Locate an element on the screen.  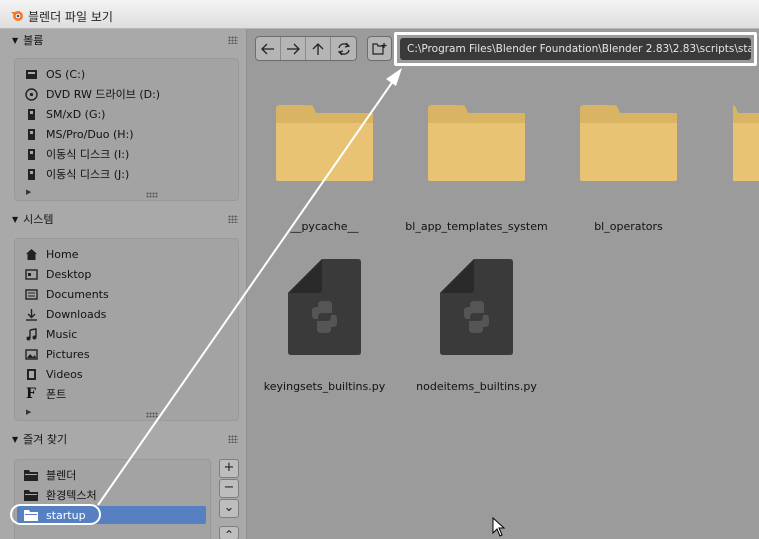
volume-item-j: 이동식 디스크 (J:) is located at coordinates (76, 174).